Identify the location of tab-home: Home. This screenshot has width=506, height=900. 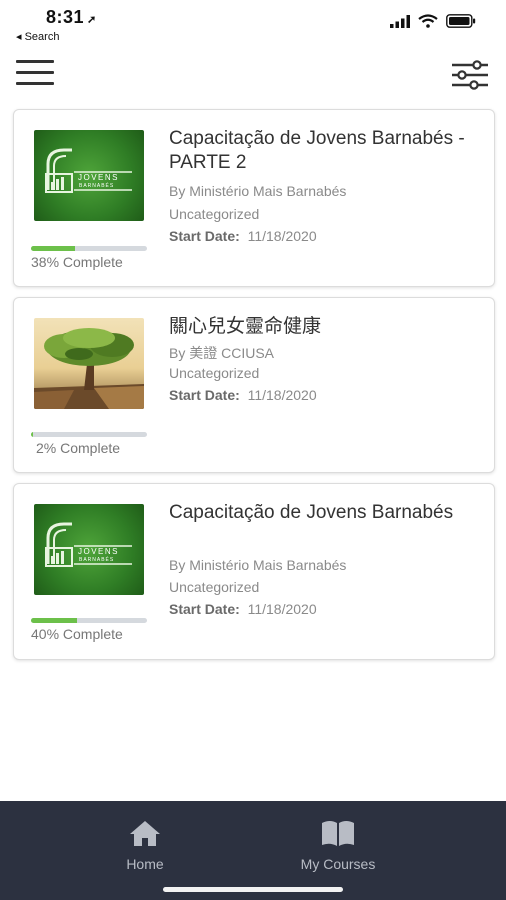
(145, 845).